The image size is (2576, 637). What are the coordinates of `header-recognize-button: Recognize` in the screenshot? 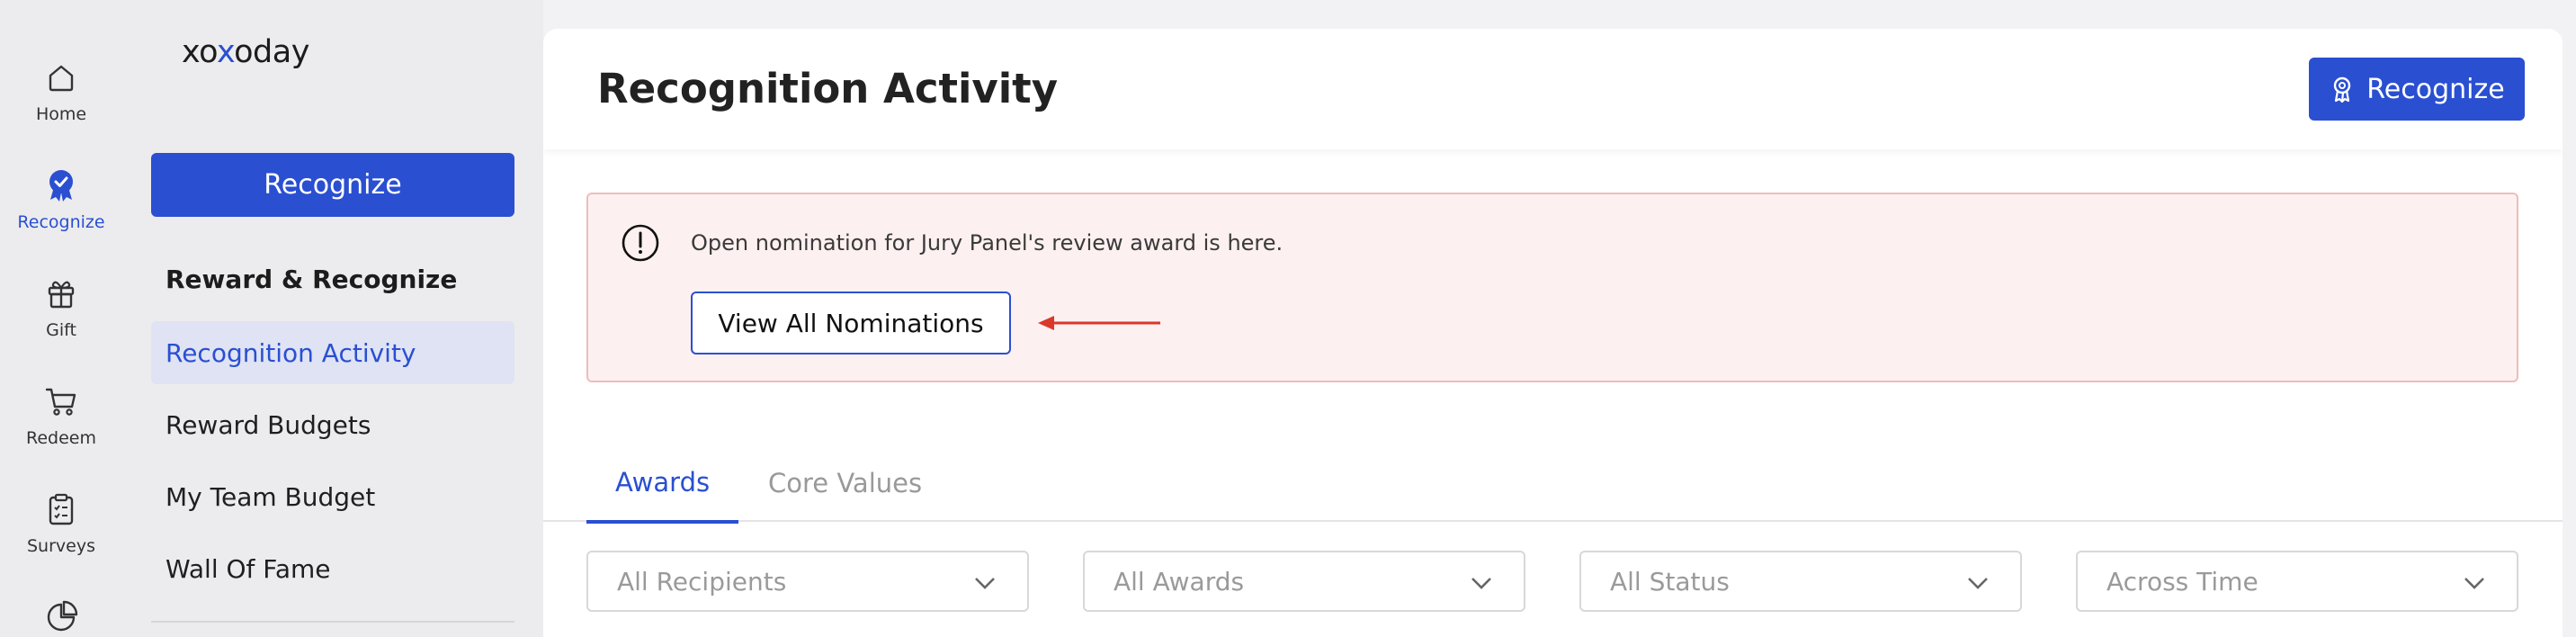 It's located at (2417, 89).